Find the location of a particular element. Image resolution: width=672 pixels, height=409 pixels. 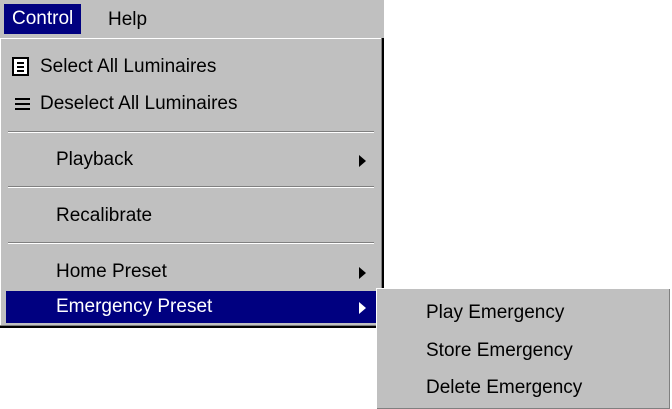

menu-control-label: Control is located at coordinates (43, 18).